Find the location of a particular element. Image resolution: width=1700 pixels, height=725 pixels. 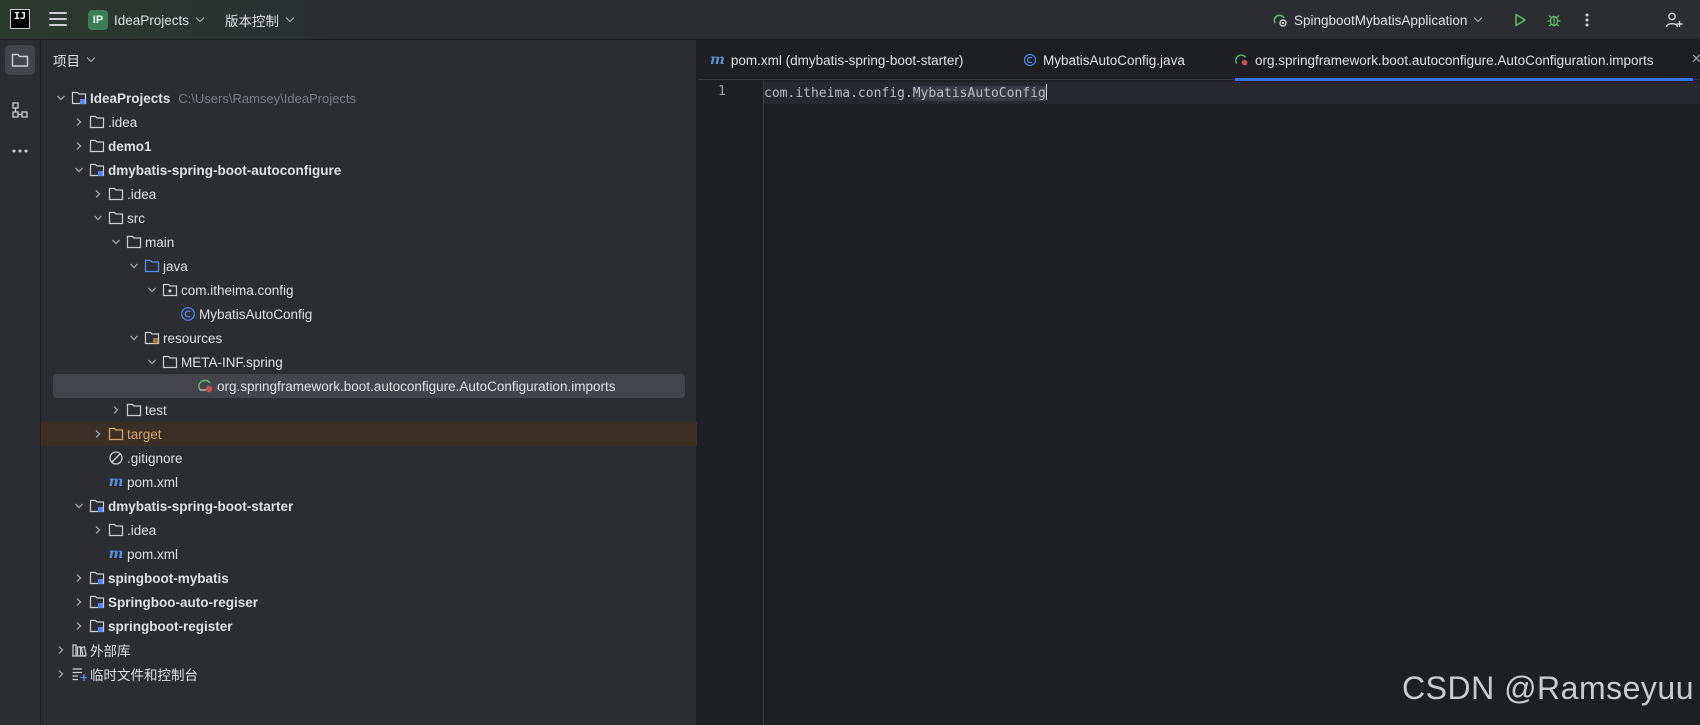

tab-mybatis-autoconfig: MybatisAutoConfig.java is located at coordinates (1104, 60).